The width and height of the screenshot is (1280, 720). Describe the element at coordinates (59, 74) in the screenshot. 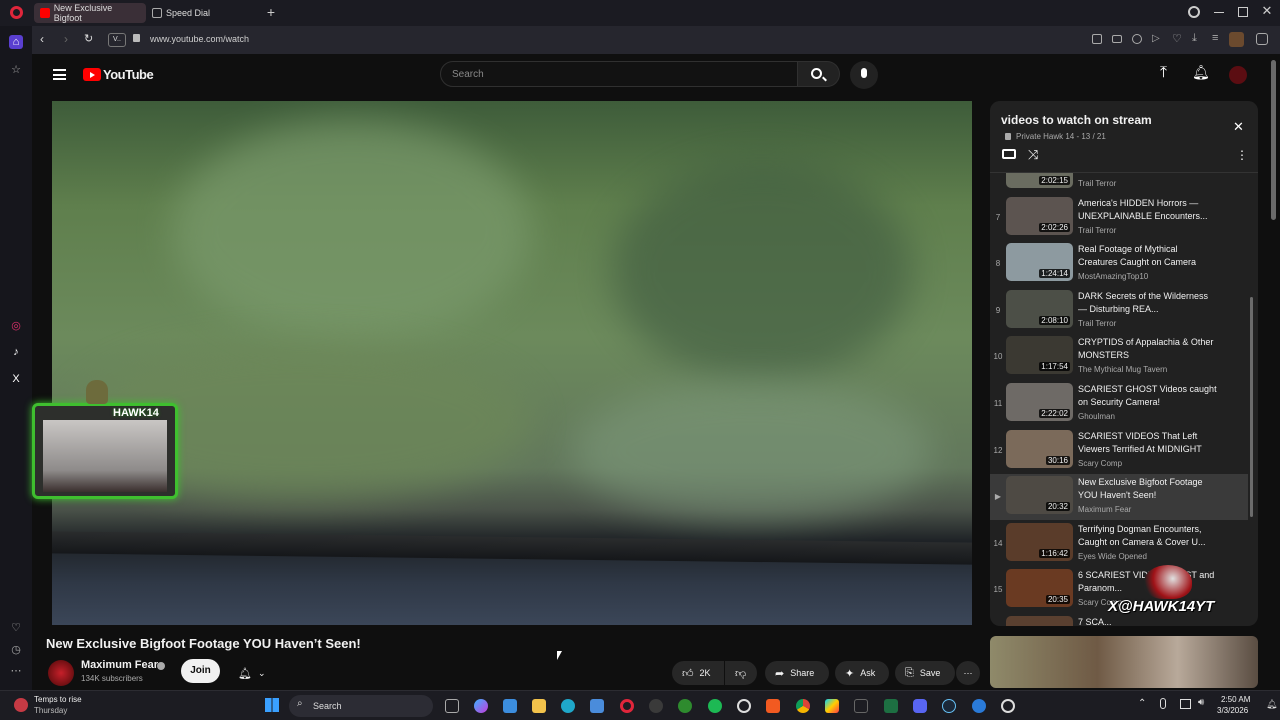

I see `hamburger-menu-icon` at that location.